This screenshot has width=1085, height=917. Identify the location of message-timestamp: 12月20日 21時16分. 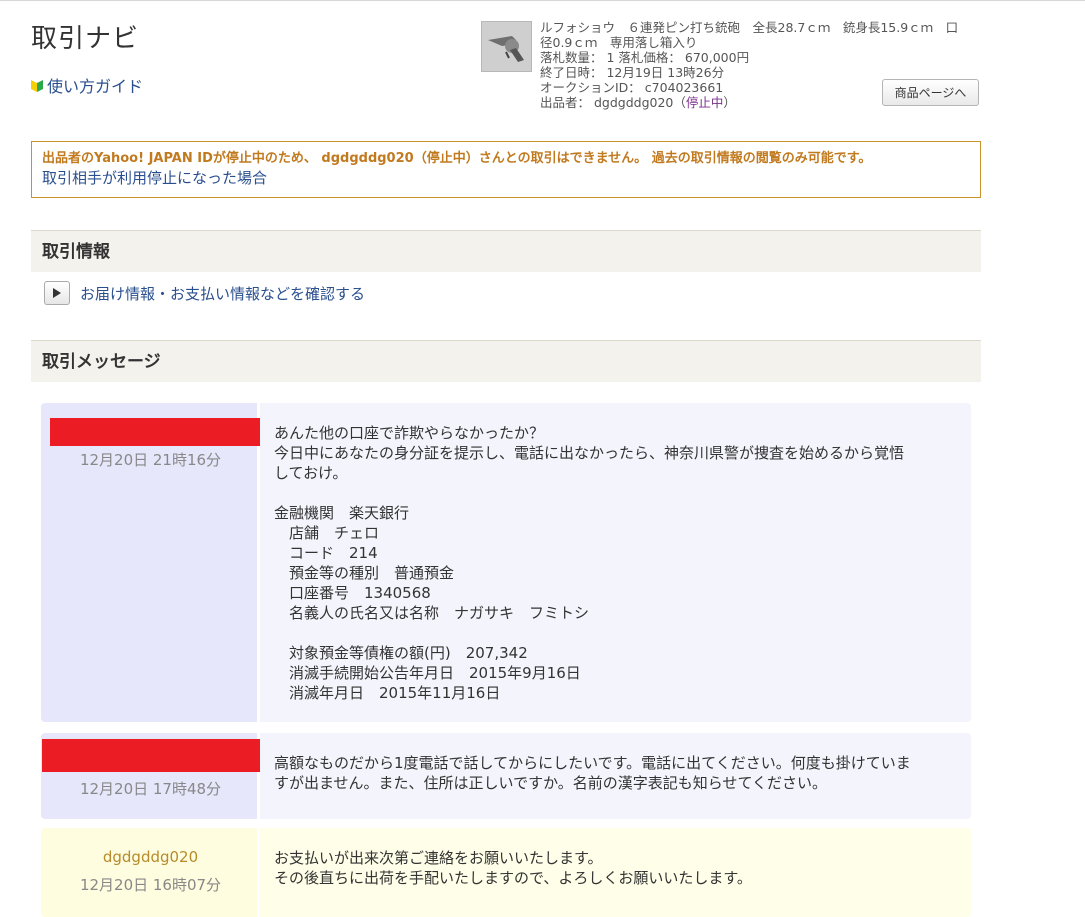
(150, 460).